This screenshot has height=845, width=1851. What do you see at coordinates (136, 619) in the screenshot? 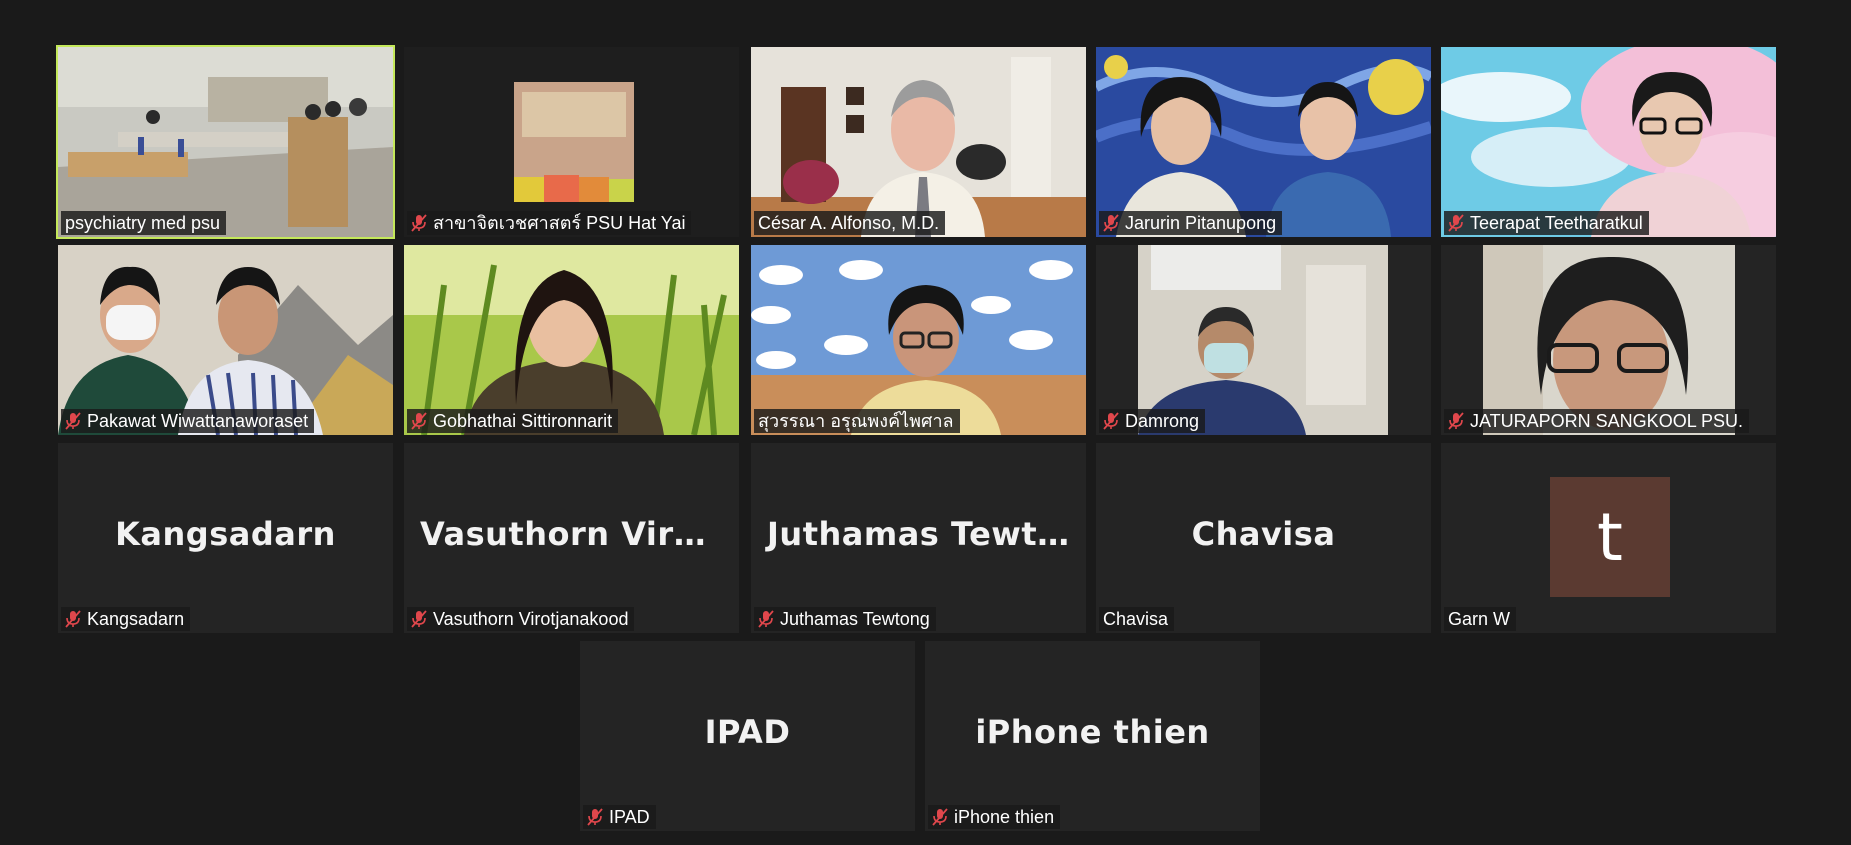
I see `participant-name: Kangsadarn` at bounding box center [136, 619].